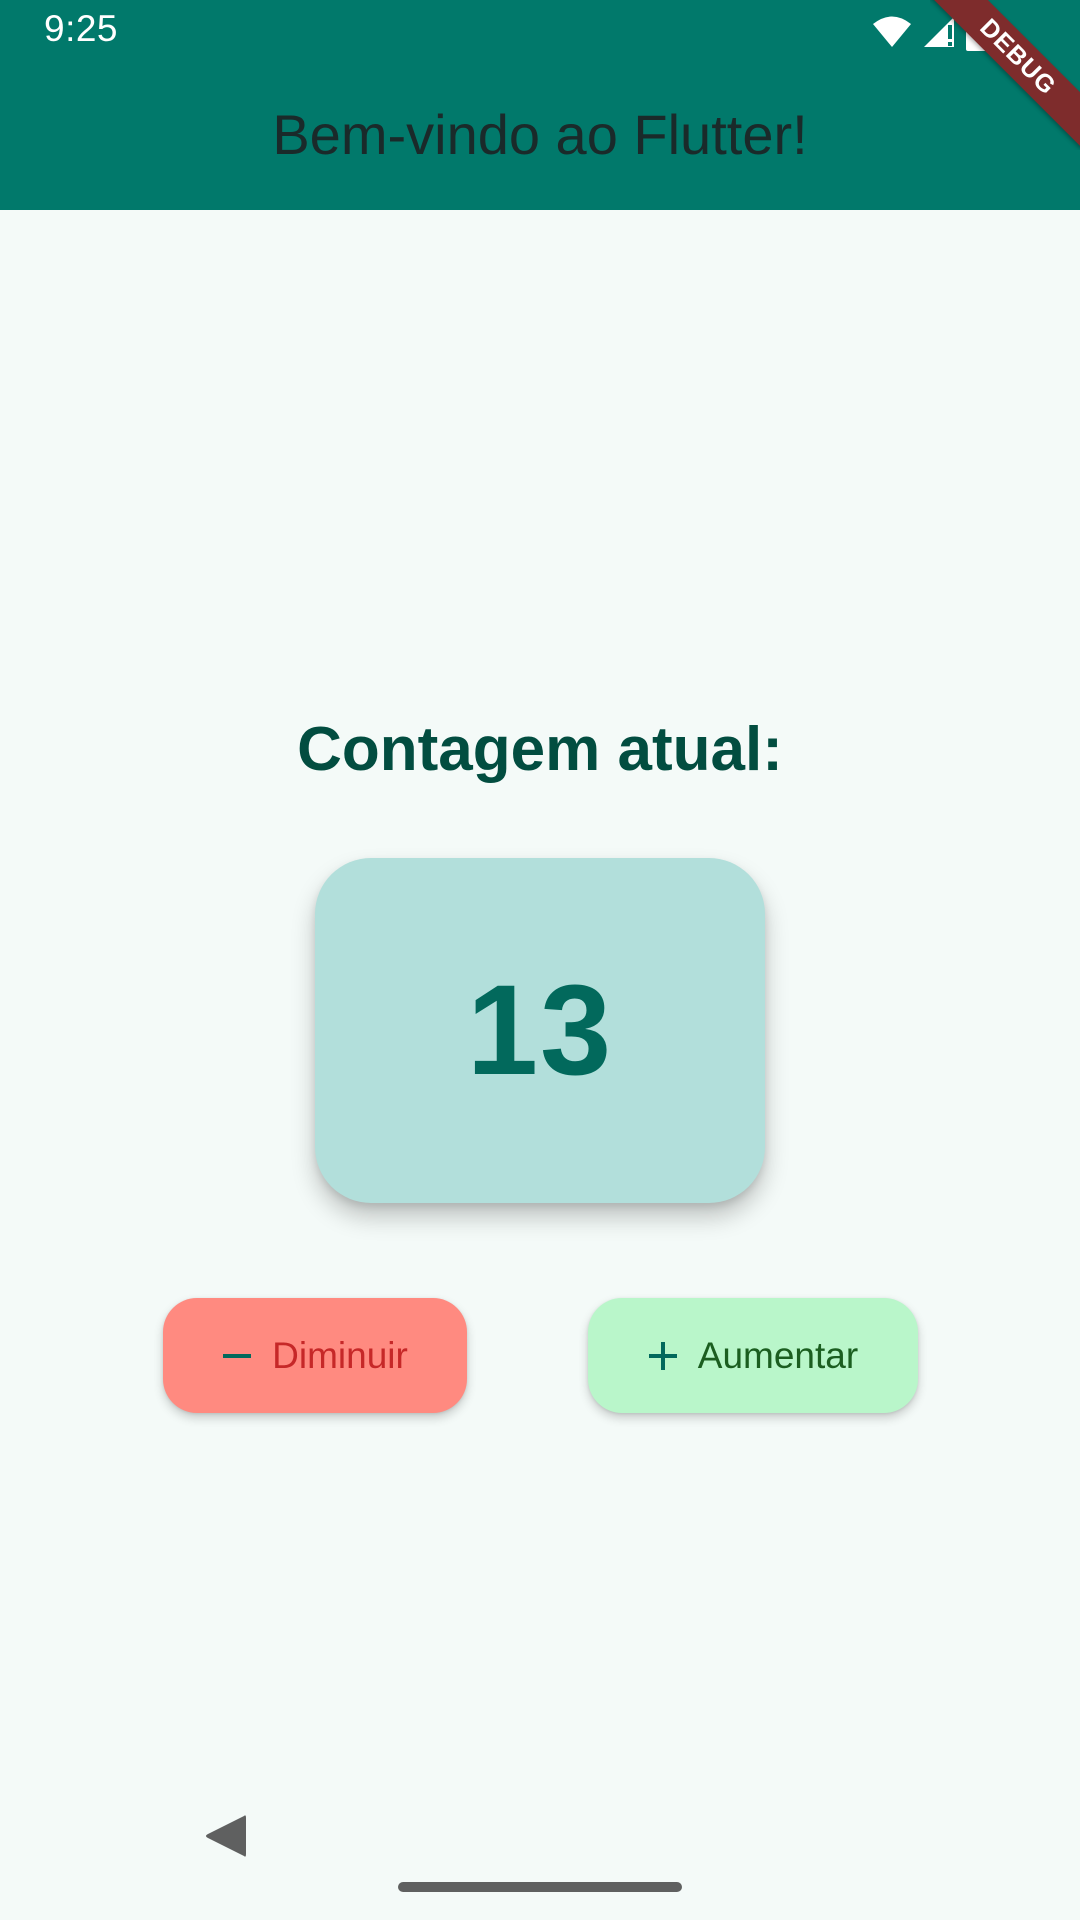 This screenshot has width=1080, height=1920. I want to click on status-icons, so click(930, 32).